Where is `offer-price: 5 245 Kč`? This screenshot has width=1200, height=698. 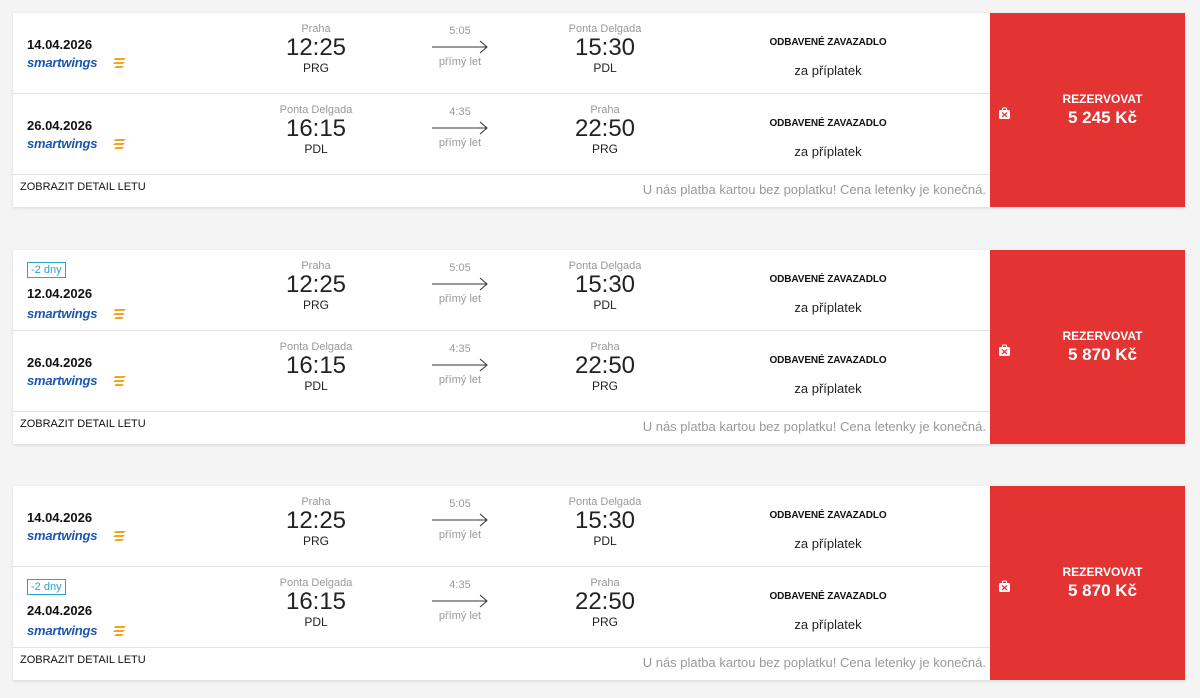
offer-price: 5 245 Kč is located at coordinates (1102, 117).